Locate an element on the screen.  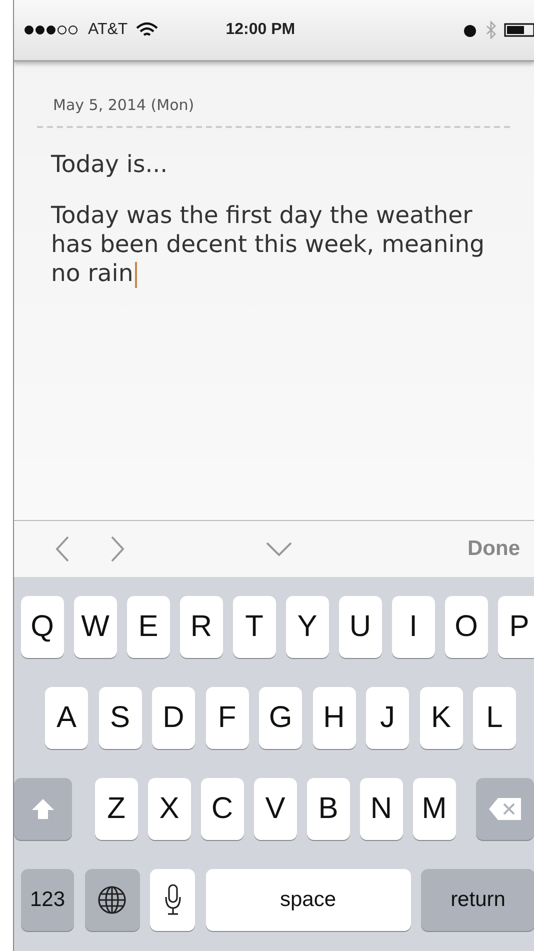
letter-key: C is located at coordinates (222, 809).